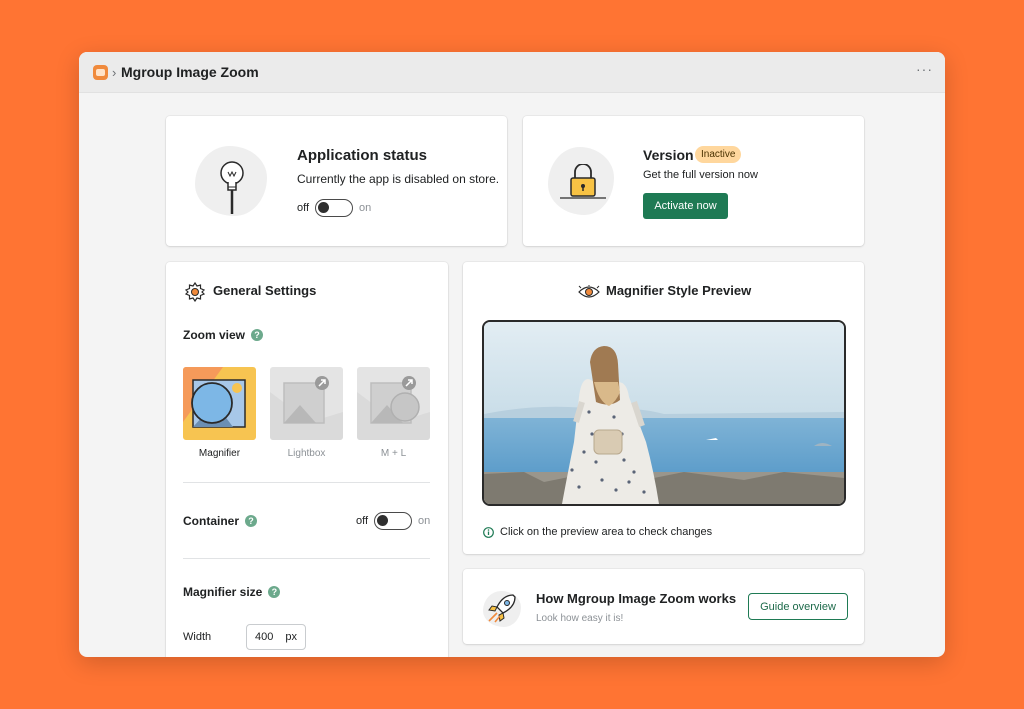 The image size is (1024, 709). Describe the element at coordinates (195, 292) in the screenshot. I see `gear-icon` at that location.